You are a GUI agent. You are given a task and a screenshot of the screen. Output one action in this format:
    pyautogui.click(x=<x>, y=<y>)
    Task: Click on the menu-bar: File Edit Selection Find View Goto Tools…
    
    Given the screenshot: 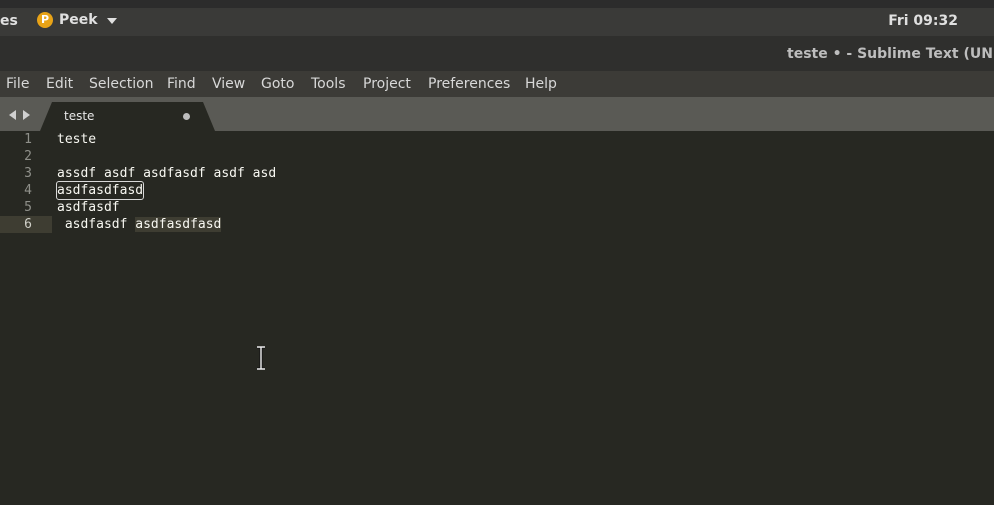 What is the action you would take?
    pyautogui.click(x=497, y=84)
    